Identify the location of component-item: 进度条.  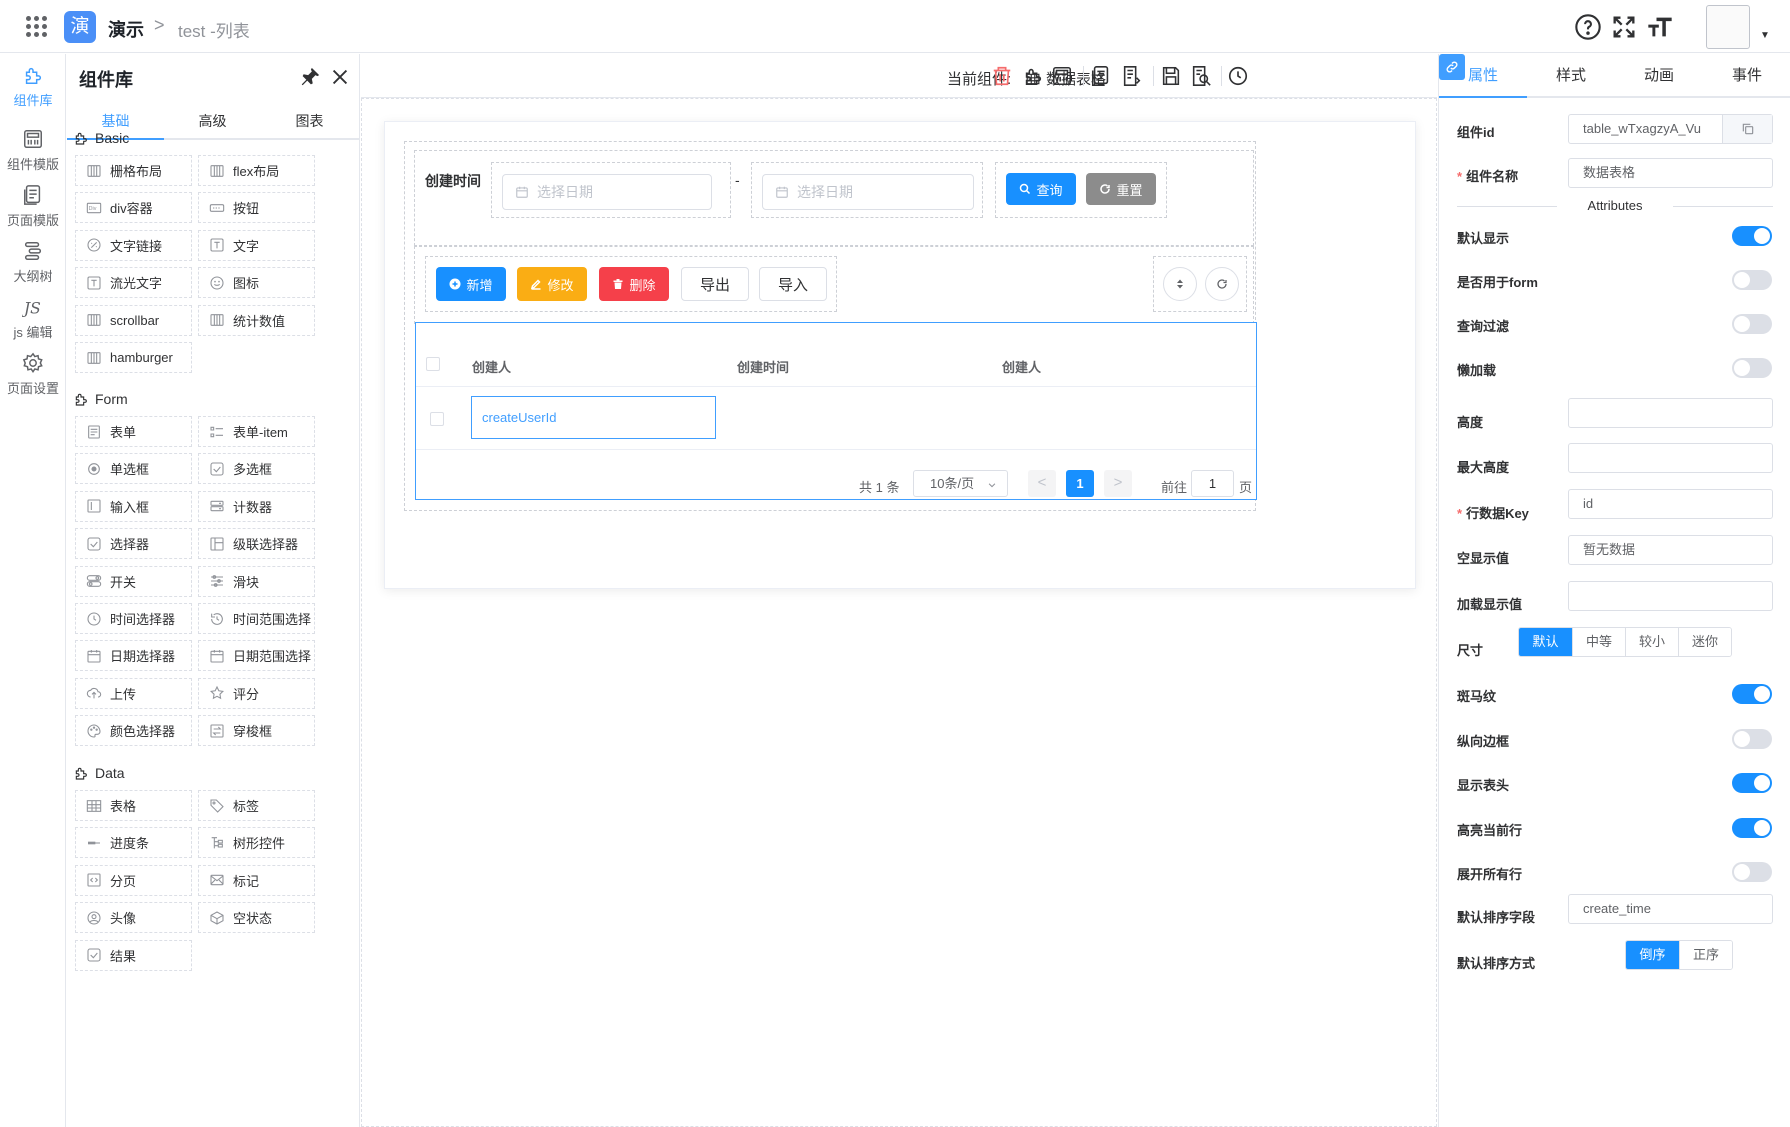
(133, 843).